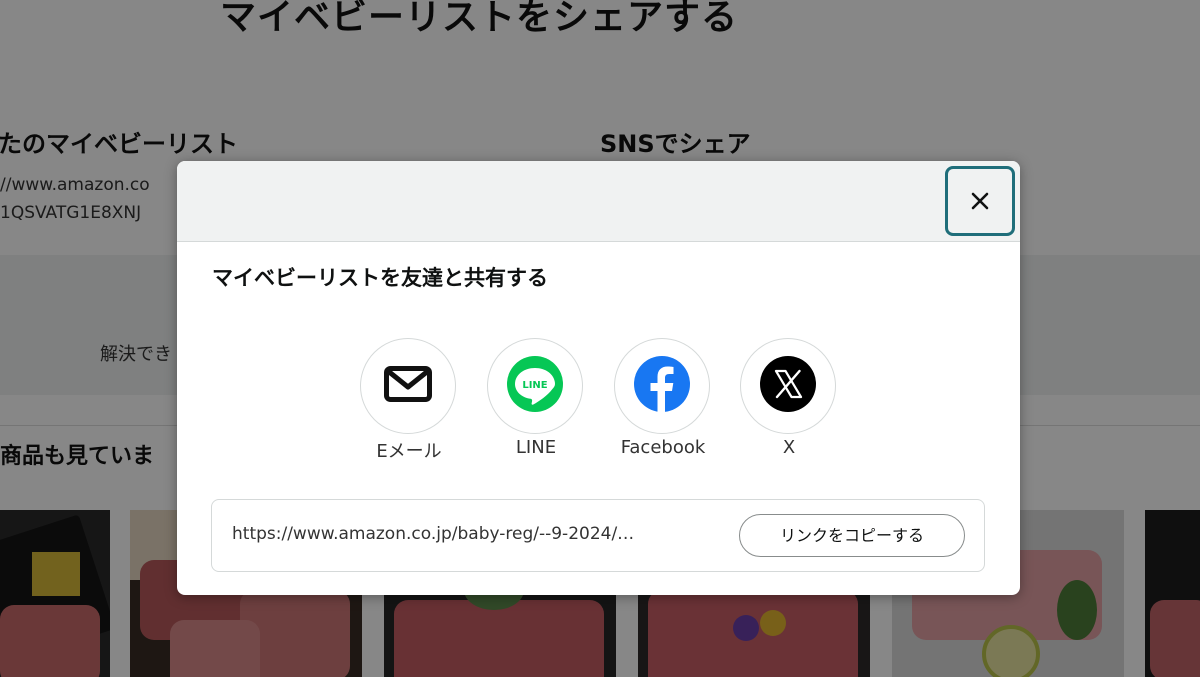  I want to click on close-icon, so click(980, 201).